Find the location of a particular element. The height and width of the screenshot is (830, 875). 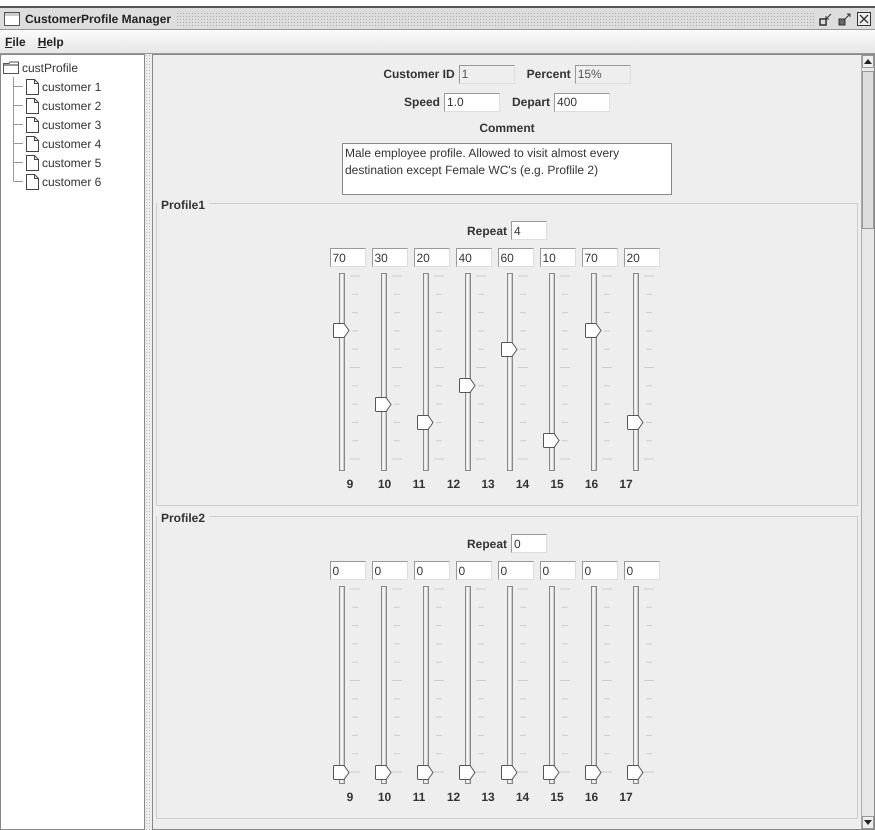

maximize-icon is located at coordinates (845, 19).